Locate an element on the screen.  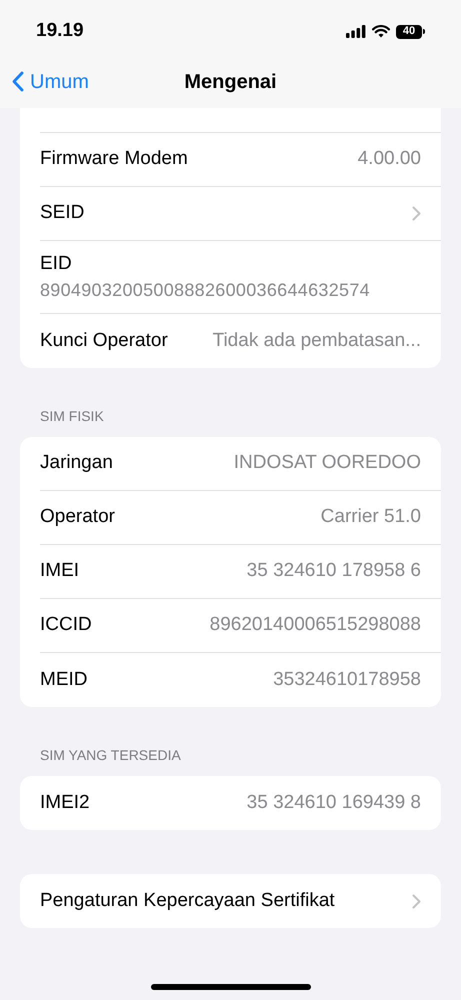
row-label: MEID is located at coordinates (64, 680).